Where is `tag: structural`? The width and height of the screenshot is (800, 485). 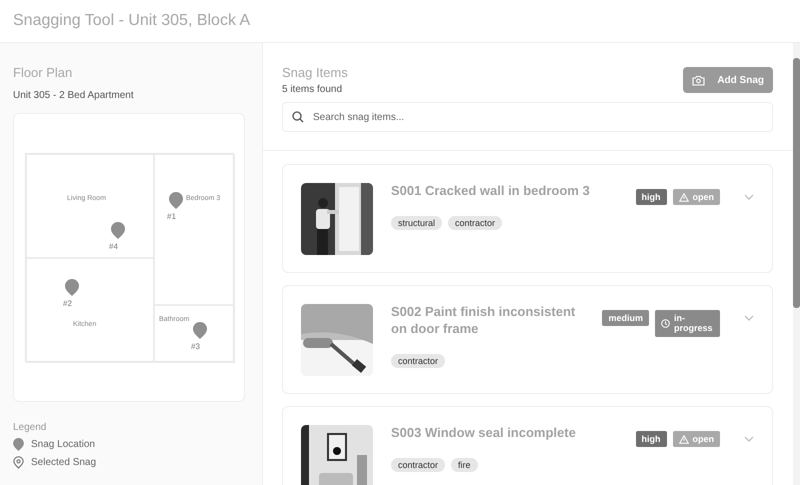
tag: structural is located at coordinates (416, 223).